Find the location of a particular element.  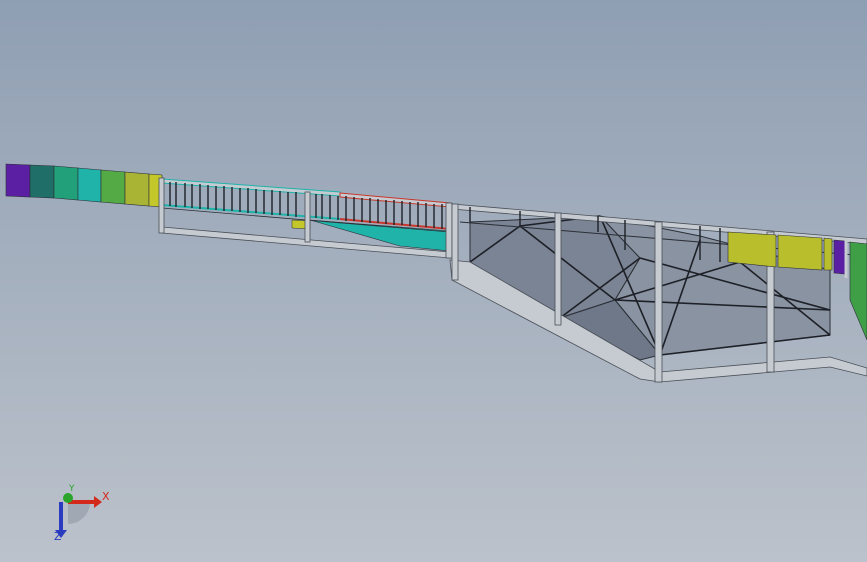

end-post-left is located at coordinates (161, 205).